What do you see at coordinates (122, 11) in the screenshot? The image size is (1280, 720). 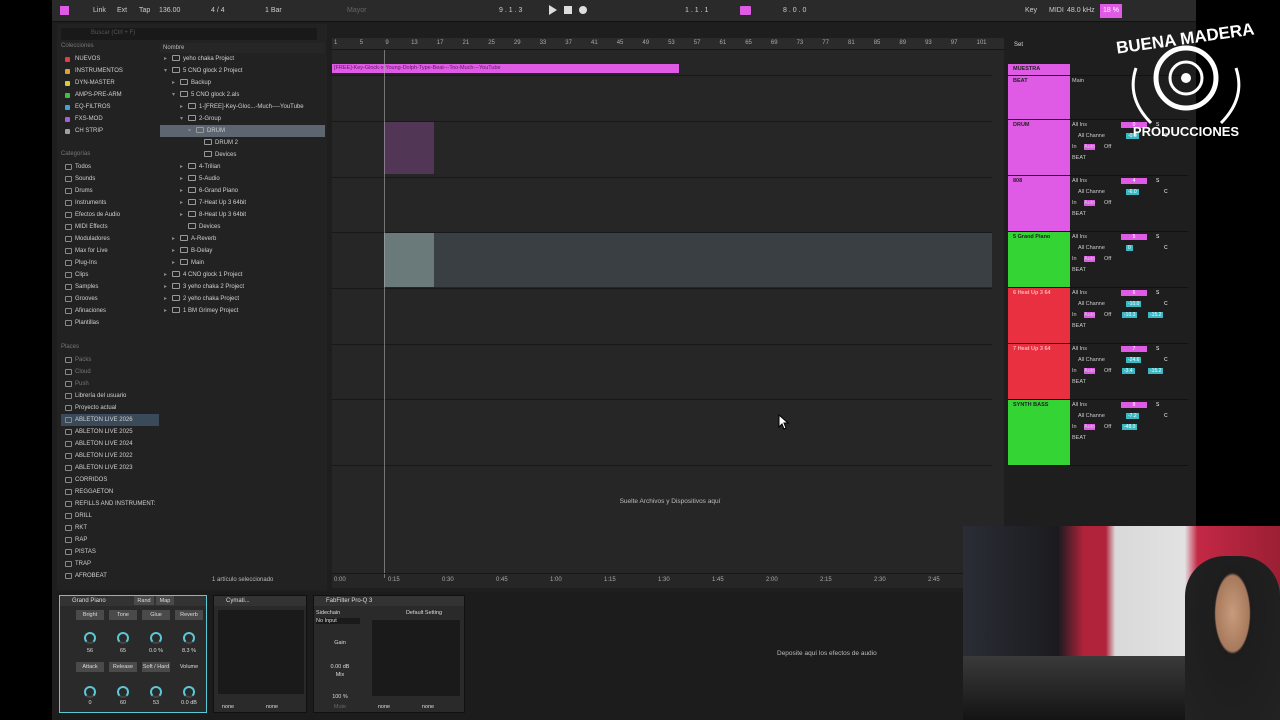 I see `ext-button: Ext` at bounding box center [122, 11].